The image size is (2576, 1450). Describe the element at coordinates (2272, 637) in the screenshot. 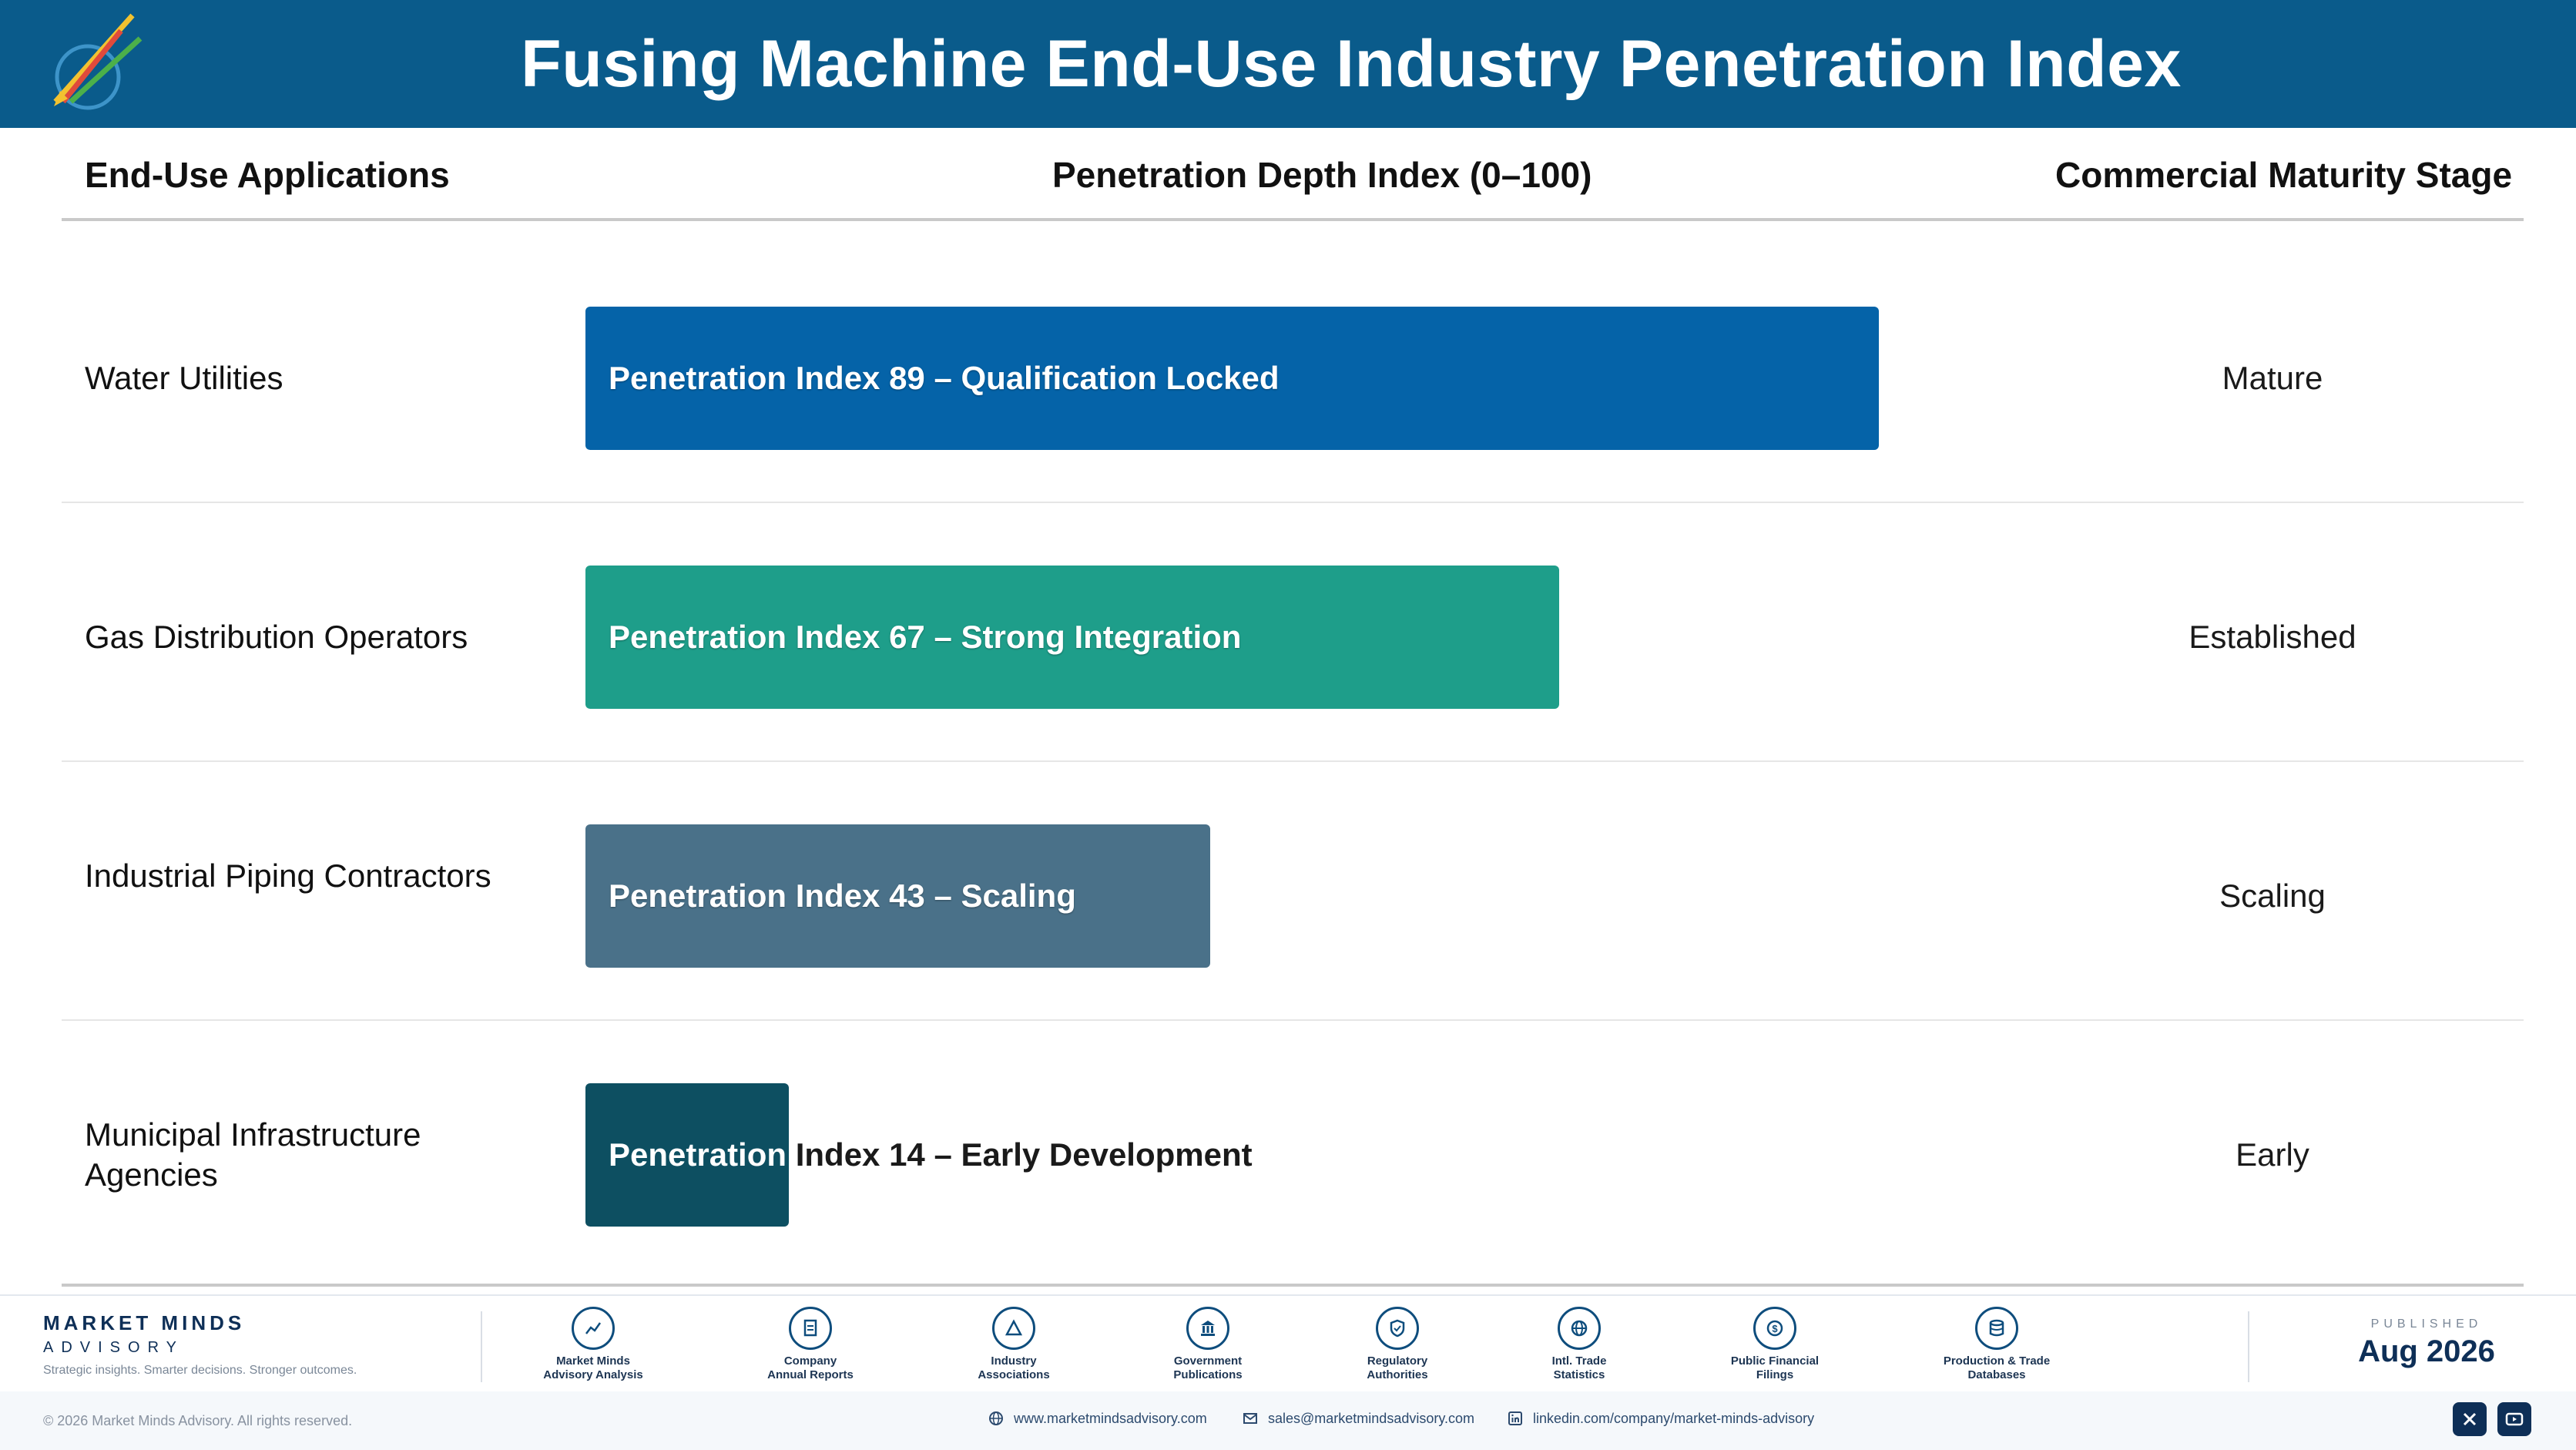

I see `maturity-stage: Established` at that location.